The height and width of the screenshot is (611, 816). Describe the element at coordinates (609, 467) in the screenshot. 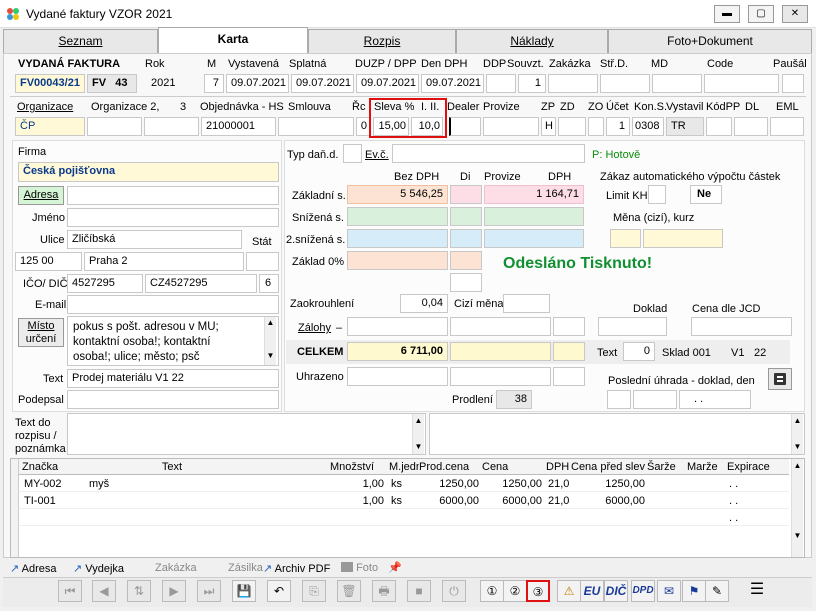

I see `column-header: Cena před slev` at that location.